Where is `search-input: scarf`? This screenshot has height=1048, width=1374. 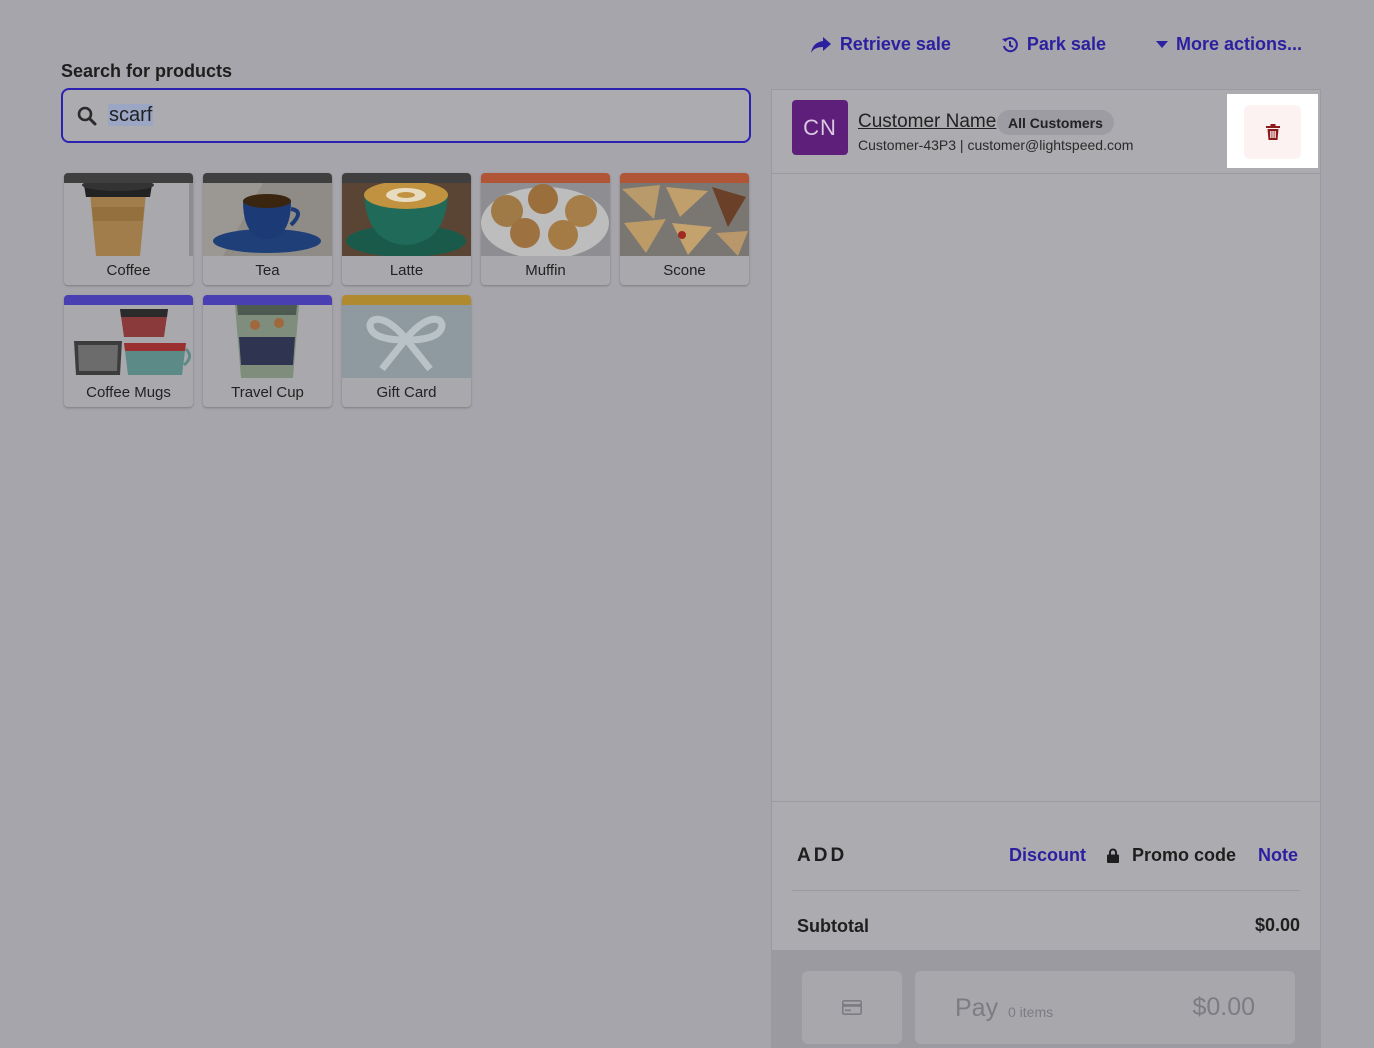 search-input: scarf is located at coordinates (408, 115).